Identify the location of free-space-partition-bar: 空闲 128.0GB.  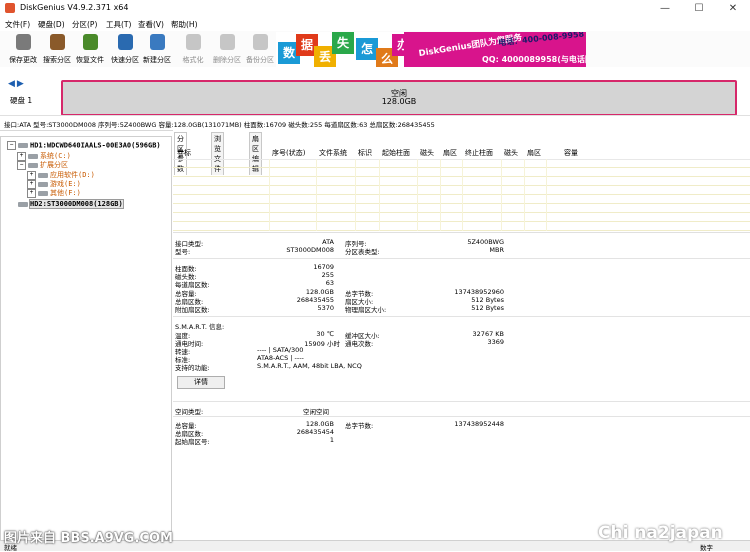
(399, 98).